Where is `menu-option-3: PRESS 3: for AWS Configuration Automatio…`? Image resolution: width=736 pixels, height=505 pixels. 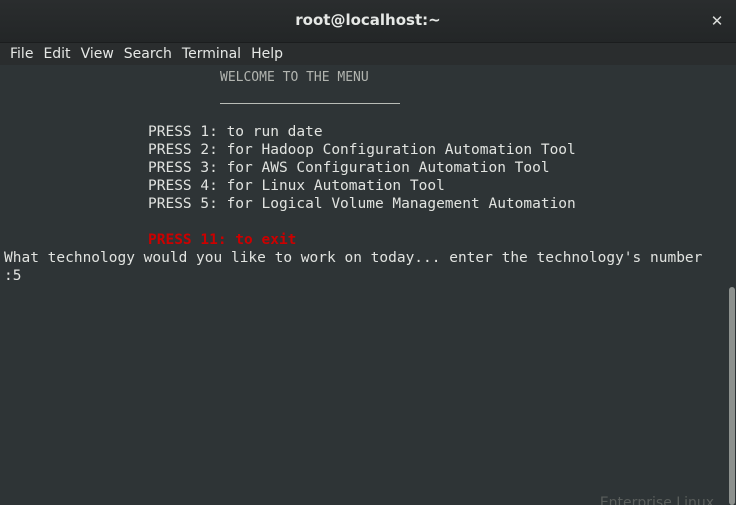 menu-option-3: PRESS 3: for AWS Configuration Automatio… is located at coordinates (349, 168).